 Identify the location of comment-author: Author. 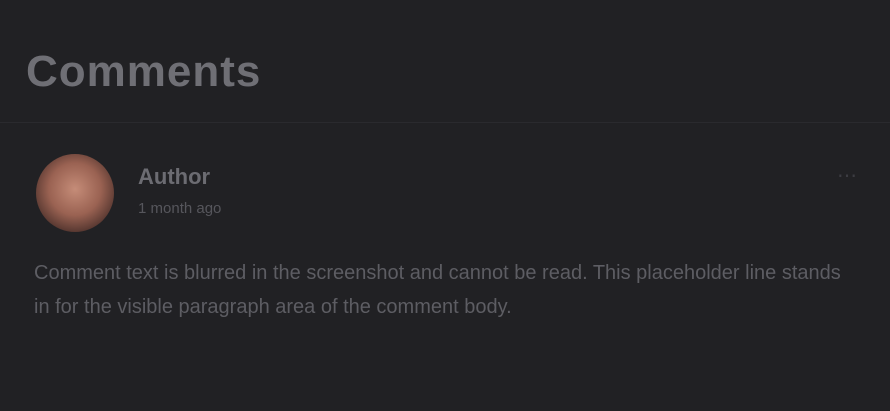
(174, 177).